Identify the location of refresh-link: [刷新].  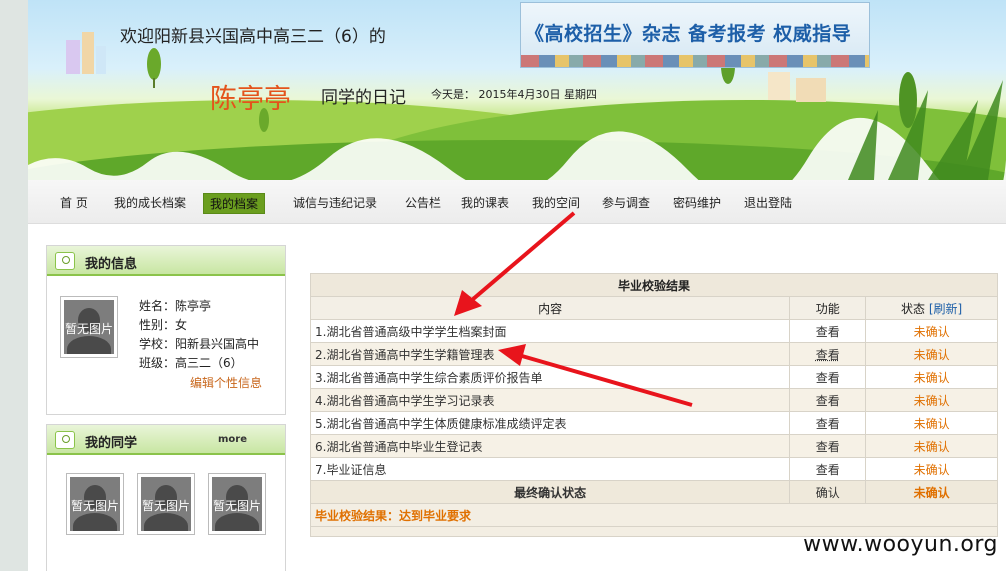
(945, 309).